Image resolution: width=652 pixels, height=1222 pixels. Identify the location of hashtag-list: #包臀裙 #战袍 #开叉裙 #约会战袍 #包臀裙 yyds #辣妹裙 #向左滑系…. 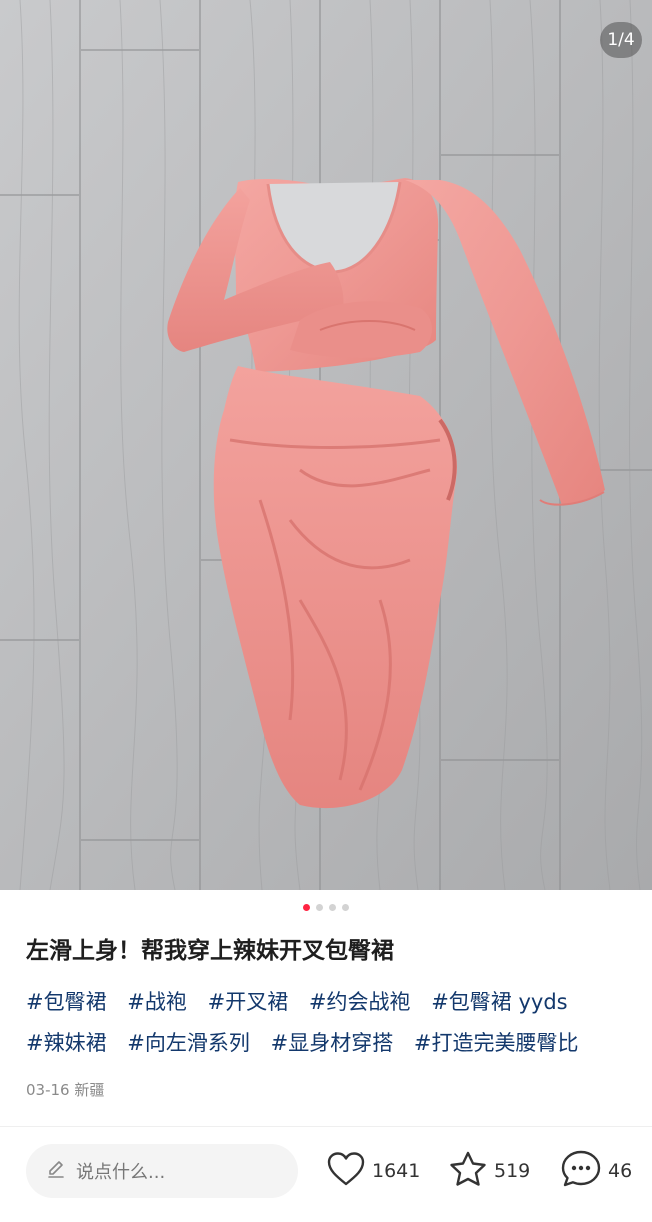
(331, 1023).